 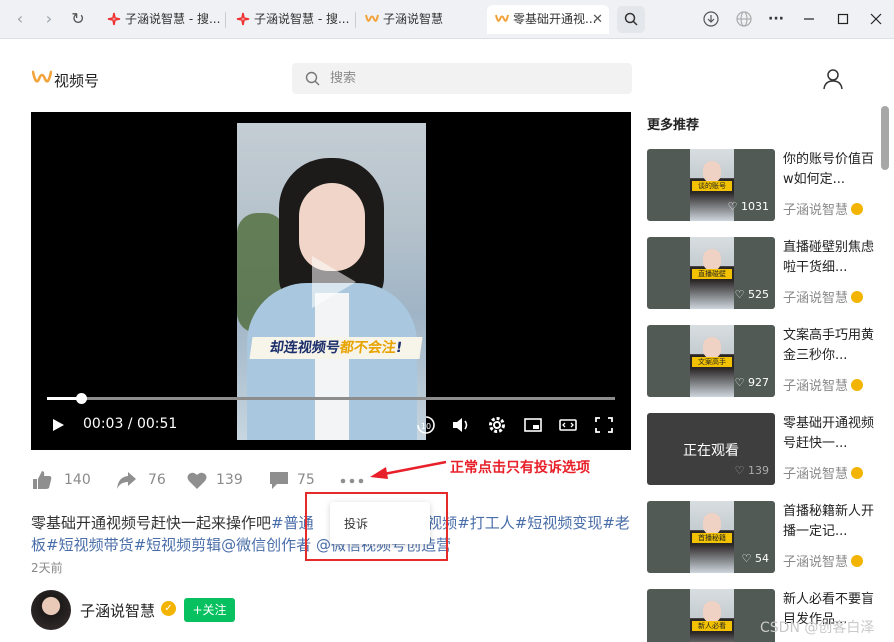 I want to click on site-logo-text: 视频号, so click(x=76, y=80).